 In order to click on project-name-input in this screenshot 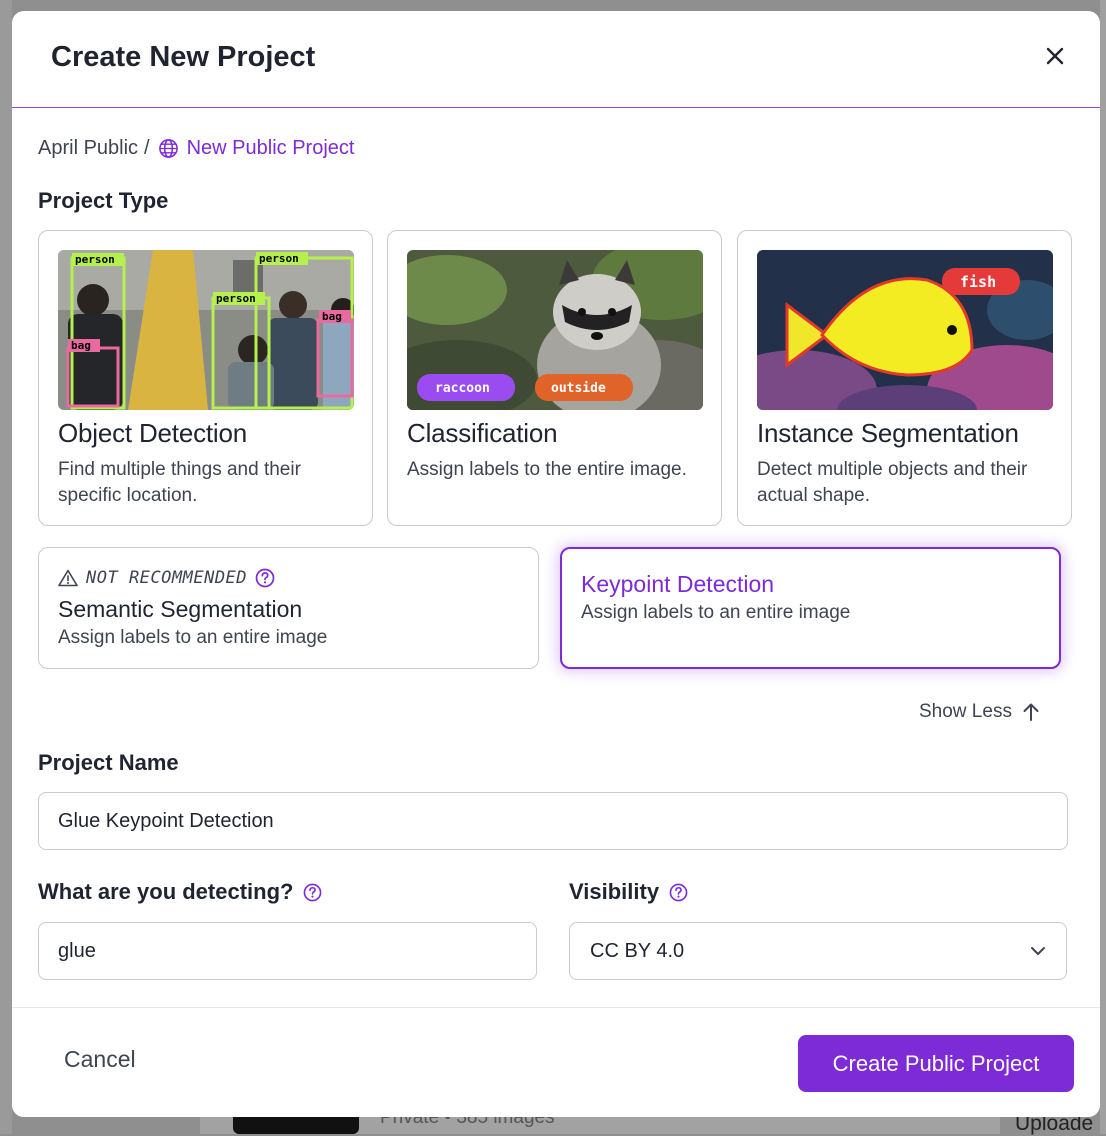, I will do `click(553, 821)`.